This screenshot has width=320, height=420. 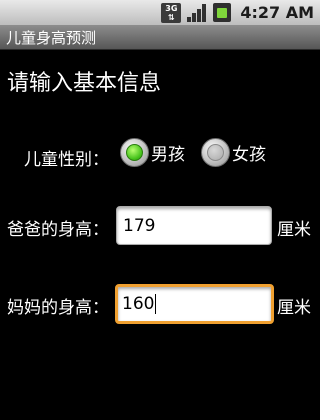 I want to click on mother-height-input: 160, so click(x=194, y=304).